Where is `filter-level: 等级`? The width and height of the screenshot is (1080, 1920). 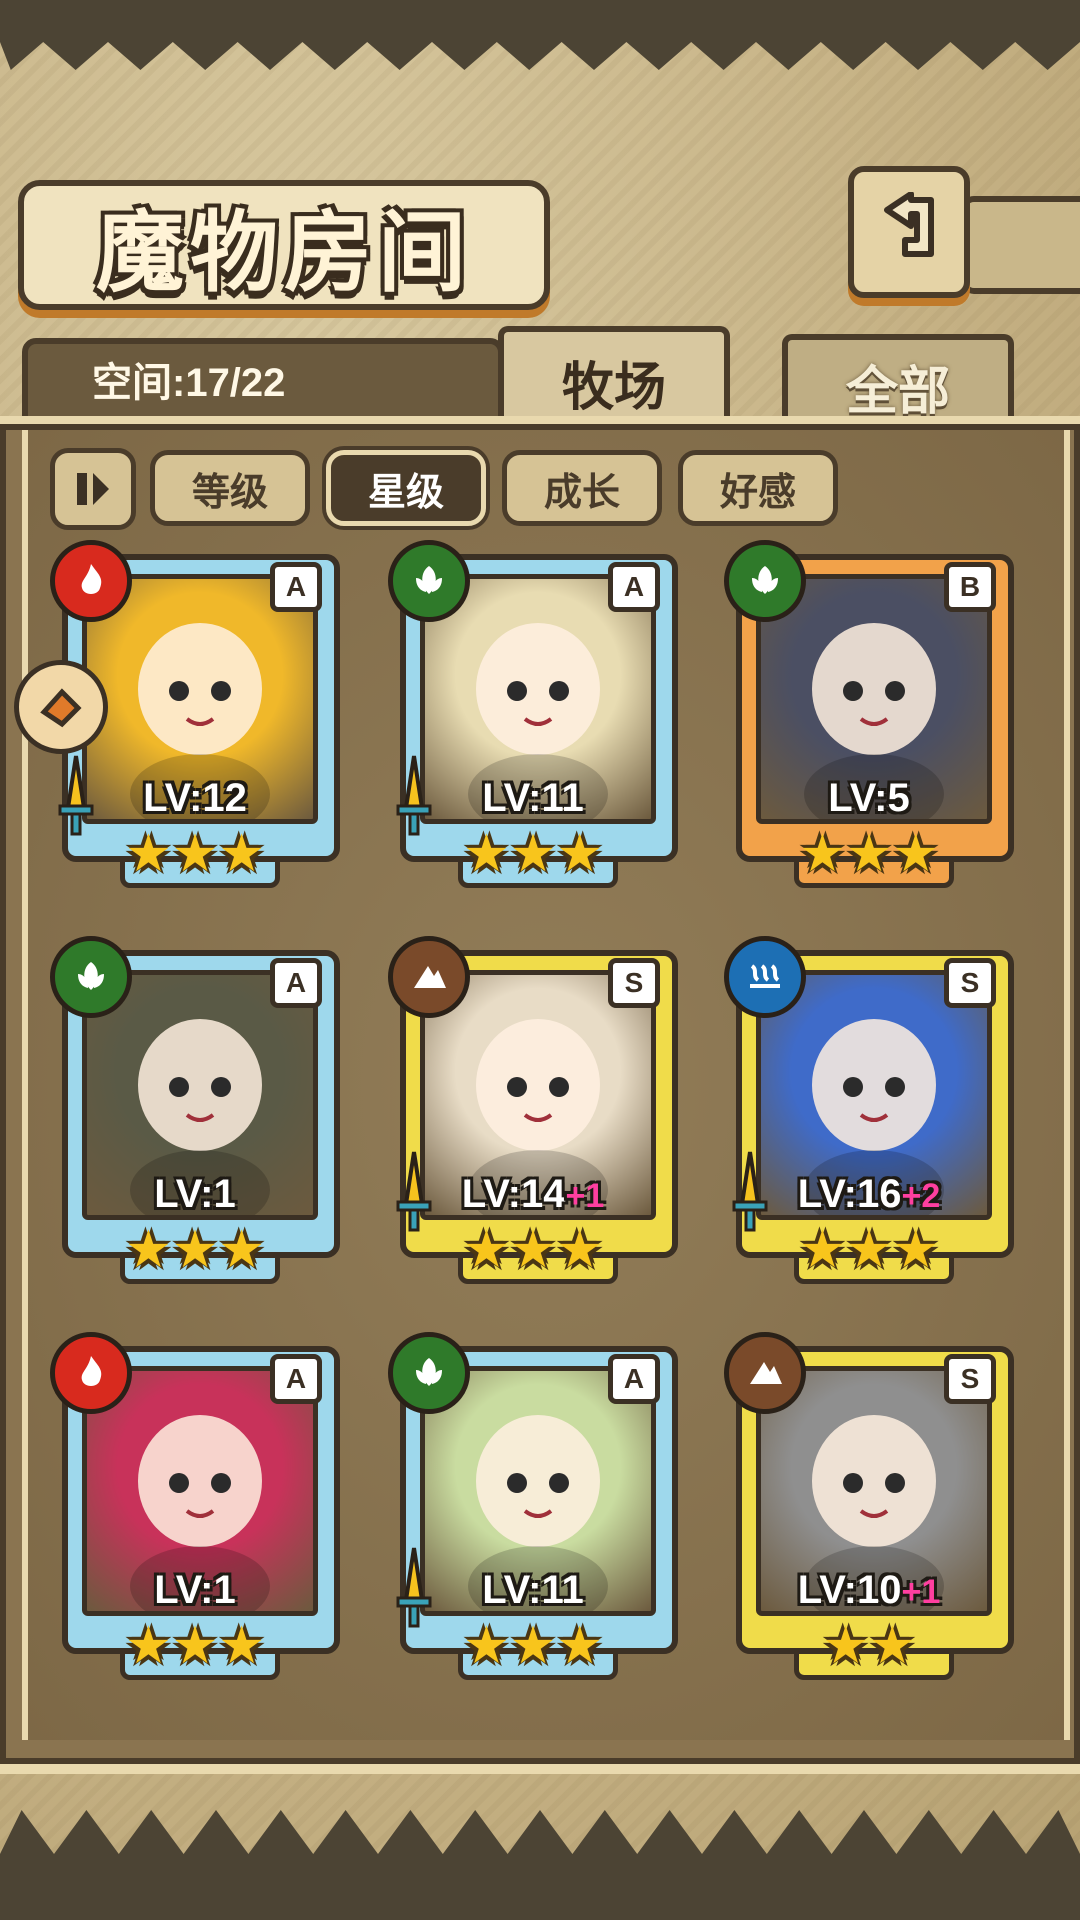
filter-level: 等级 is located at coordinates (230, 488).